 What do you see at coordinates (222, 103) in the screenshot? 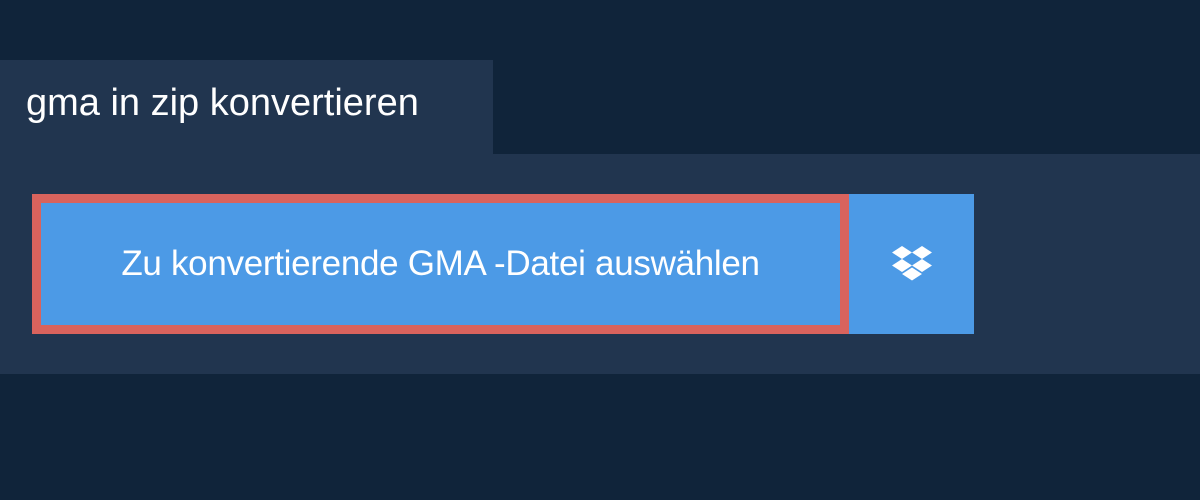
I see `page-title: gma in zip konvertieren` at bounding box center [222, 103].